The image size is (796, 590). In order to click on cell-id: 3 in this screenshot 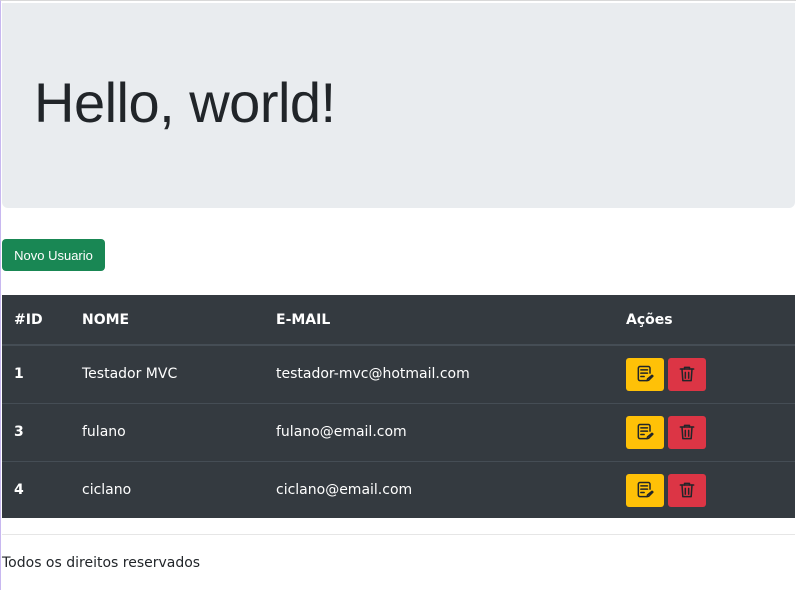, I will do `click(42, 431)`.